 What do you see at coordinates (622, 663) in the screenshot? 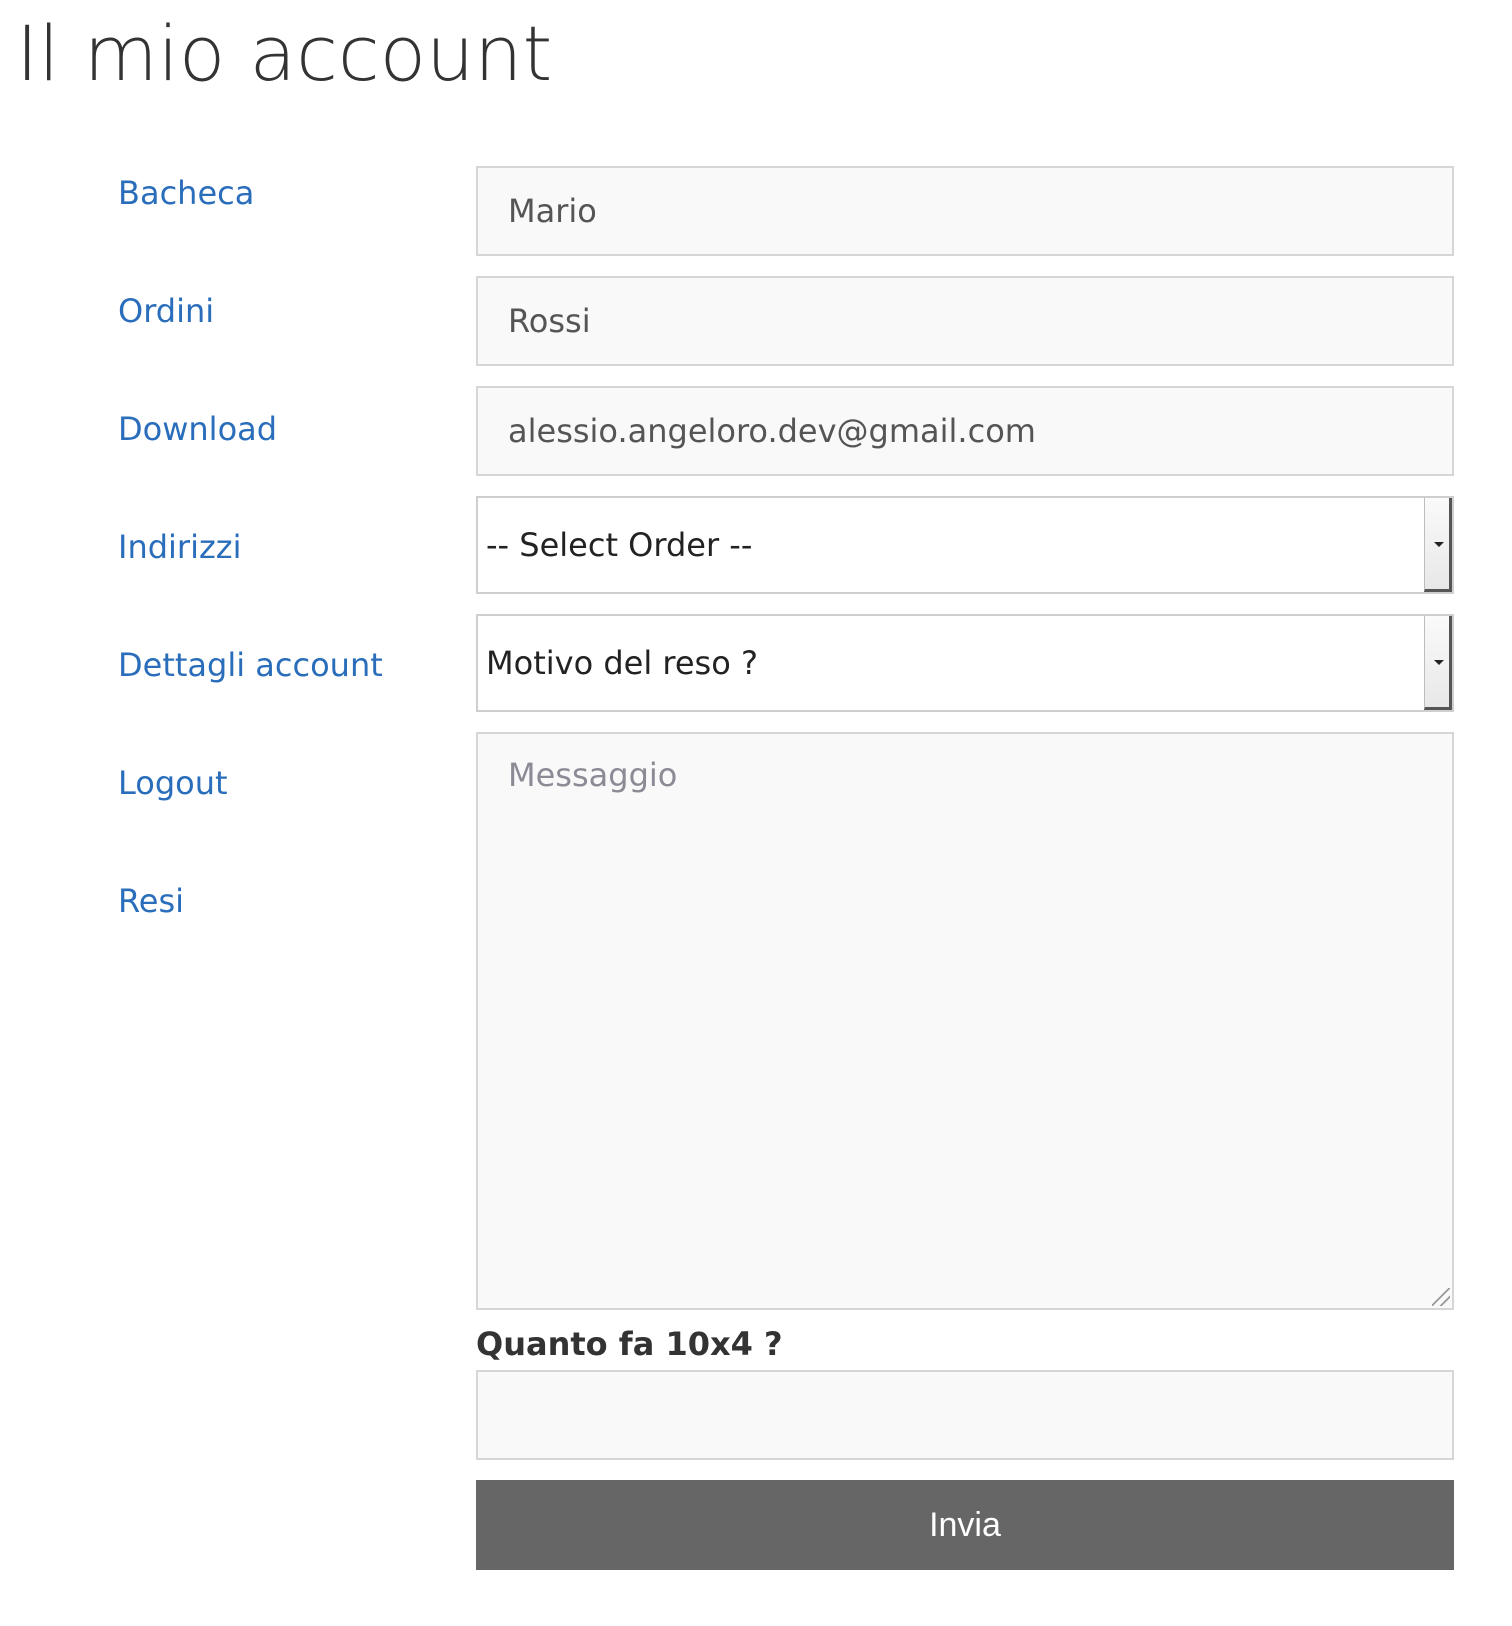
I see `reason-select-value: Motivo del reso ?` at bounding box center [622, 663].